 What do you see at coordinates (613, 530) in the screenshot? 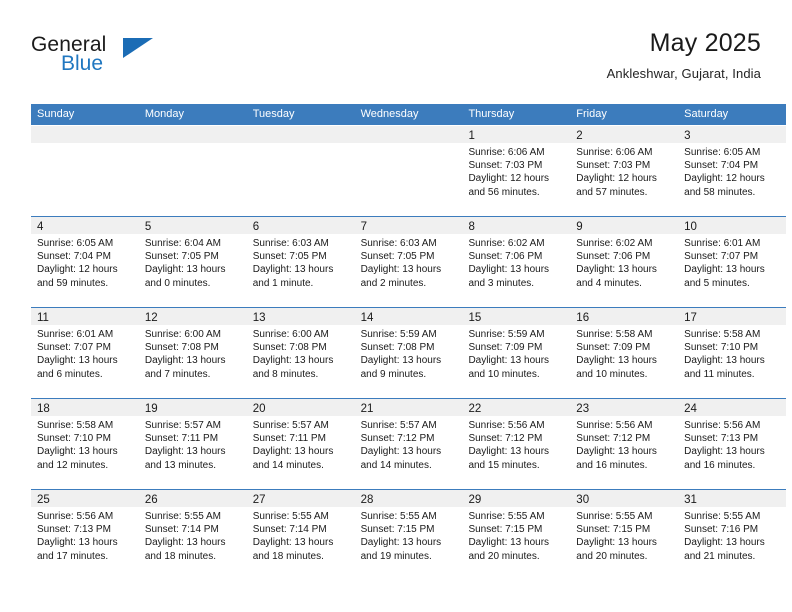
I see `sunset-text: Sunset: 7:15 PM` at bounding box center [613, 530].